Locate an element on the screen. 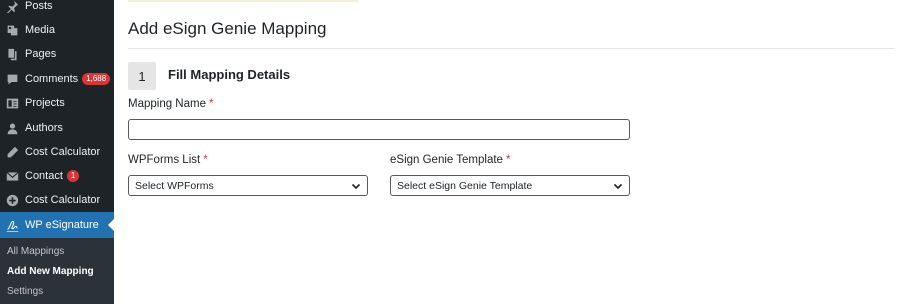 This screenshot has width=900, height=304. esign-template-label-text: eSign Genie Template is located at coordinates (446, 160).